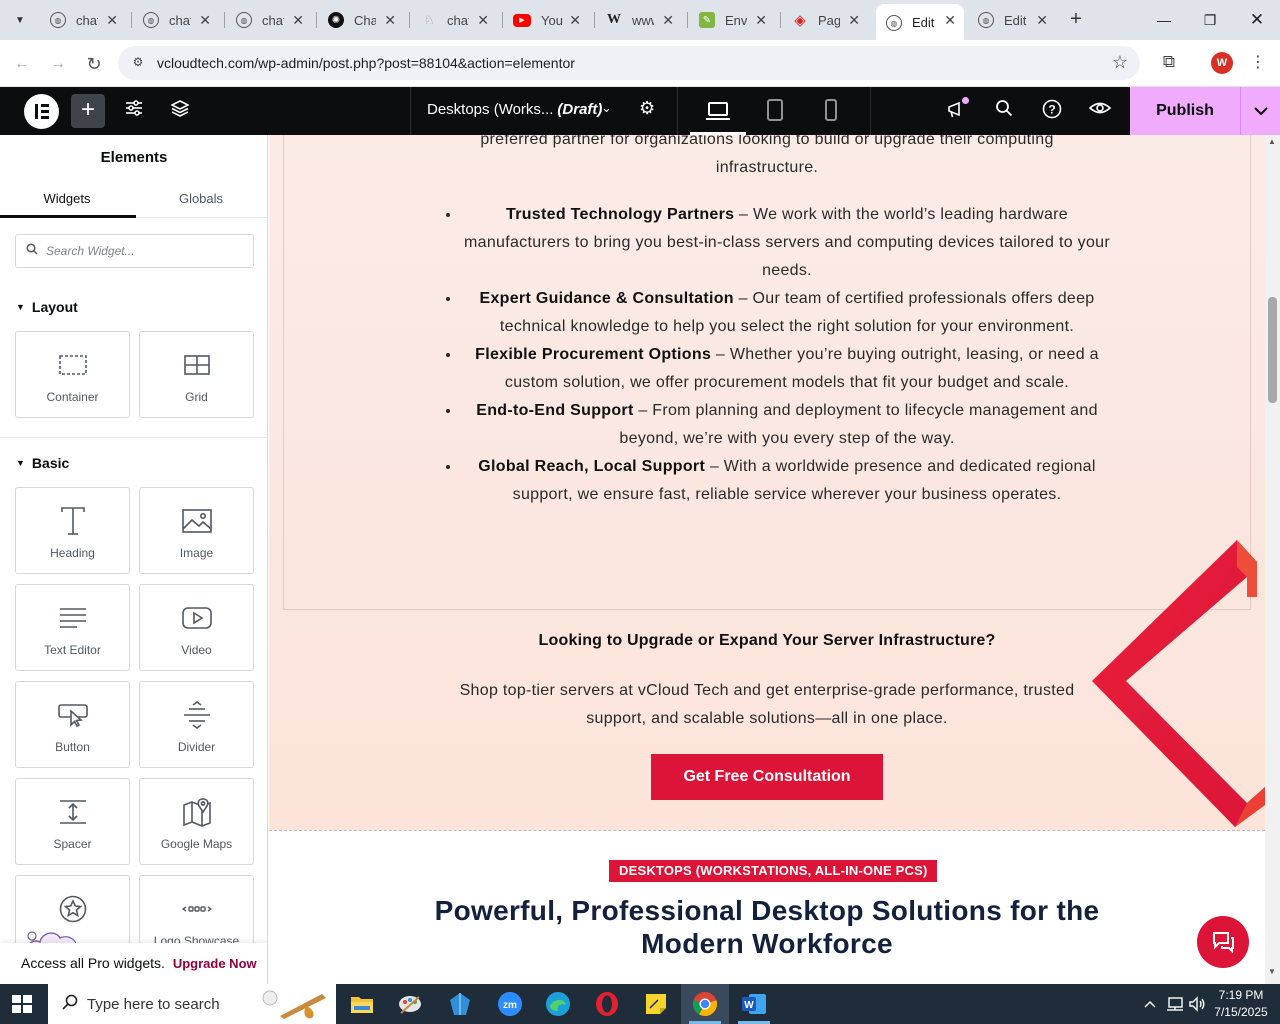  I want to click on tab-search-chevron-icon: ▼, so click(20, 20).